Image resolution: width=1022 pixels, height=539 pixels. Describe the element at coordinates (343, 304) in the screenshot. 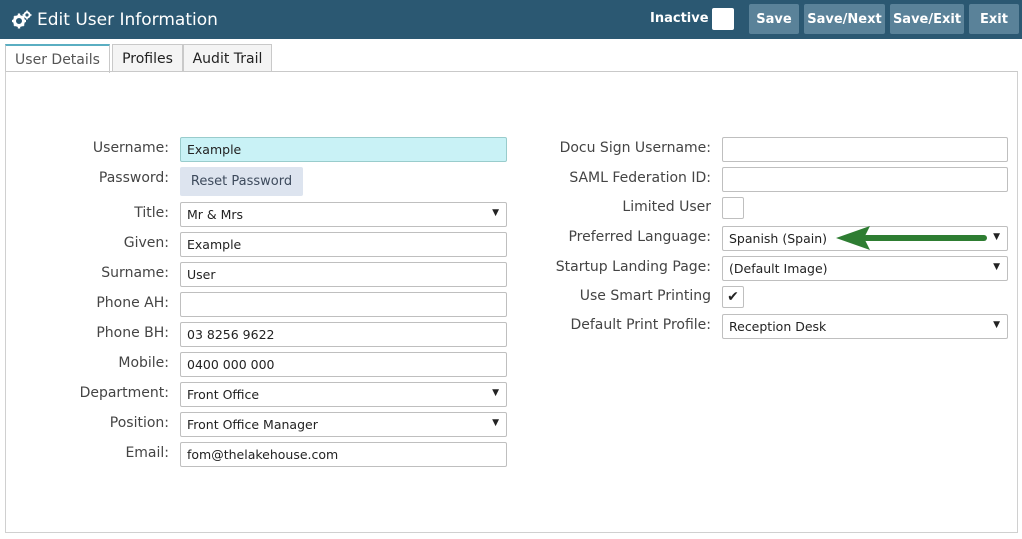

I see `phone-ah-input` at that location.